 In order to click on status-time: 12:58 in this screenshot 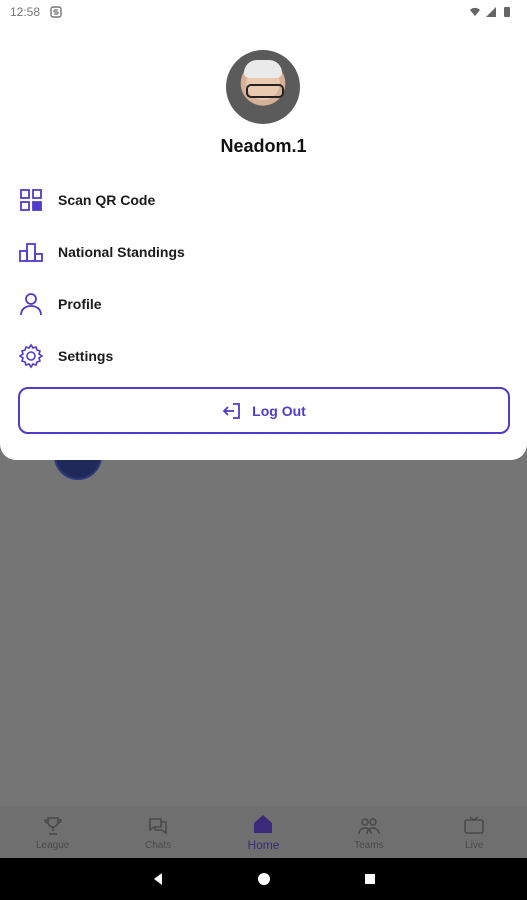, I will do `click(25, 12)`.